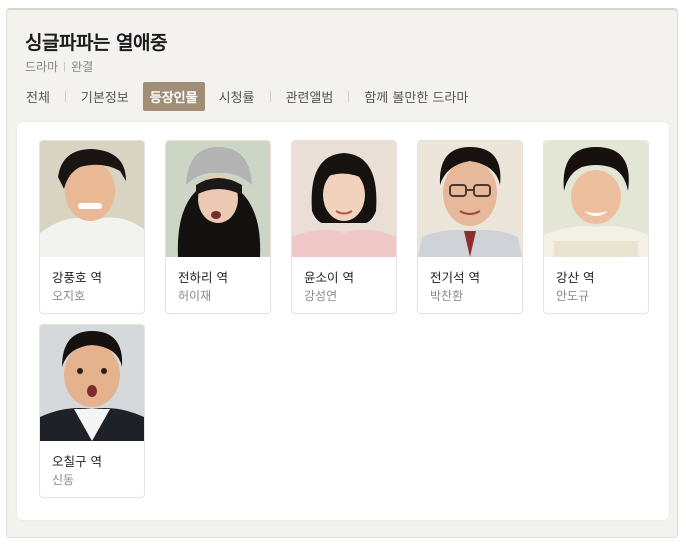 The image size is (686, 548). I want to click on cast-card: 전하리 역 허이재, so click(218, 227).